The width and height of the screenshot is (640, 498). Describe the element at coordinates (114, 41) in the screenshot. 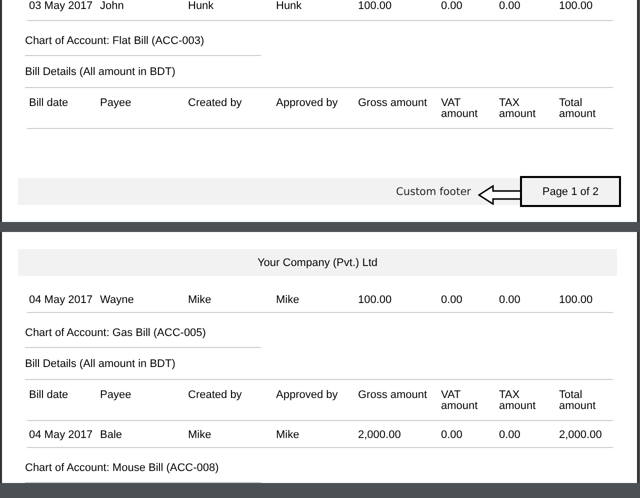

I see `account-title: Chart of Account: Flat Bill (ACC-003)` at that location.